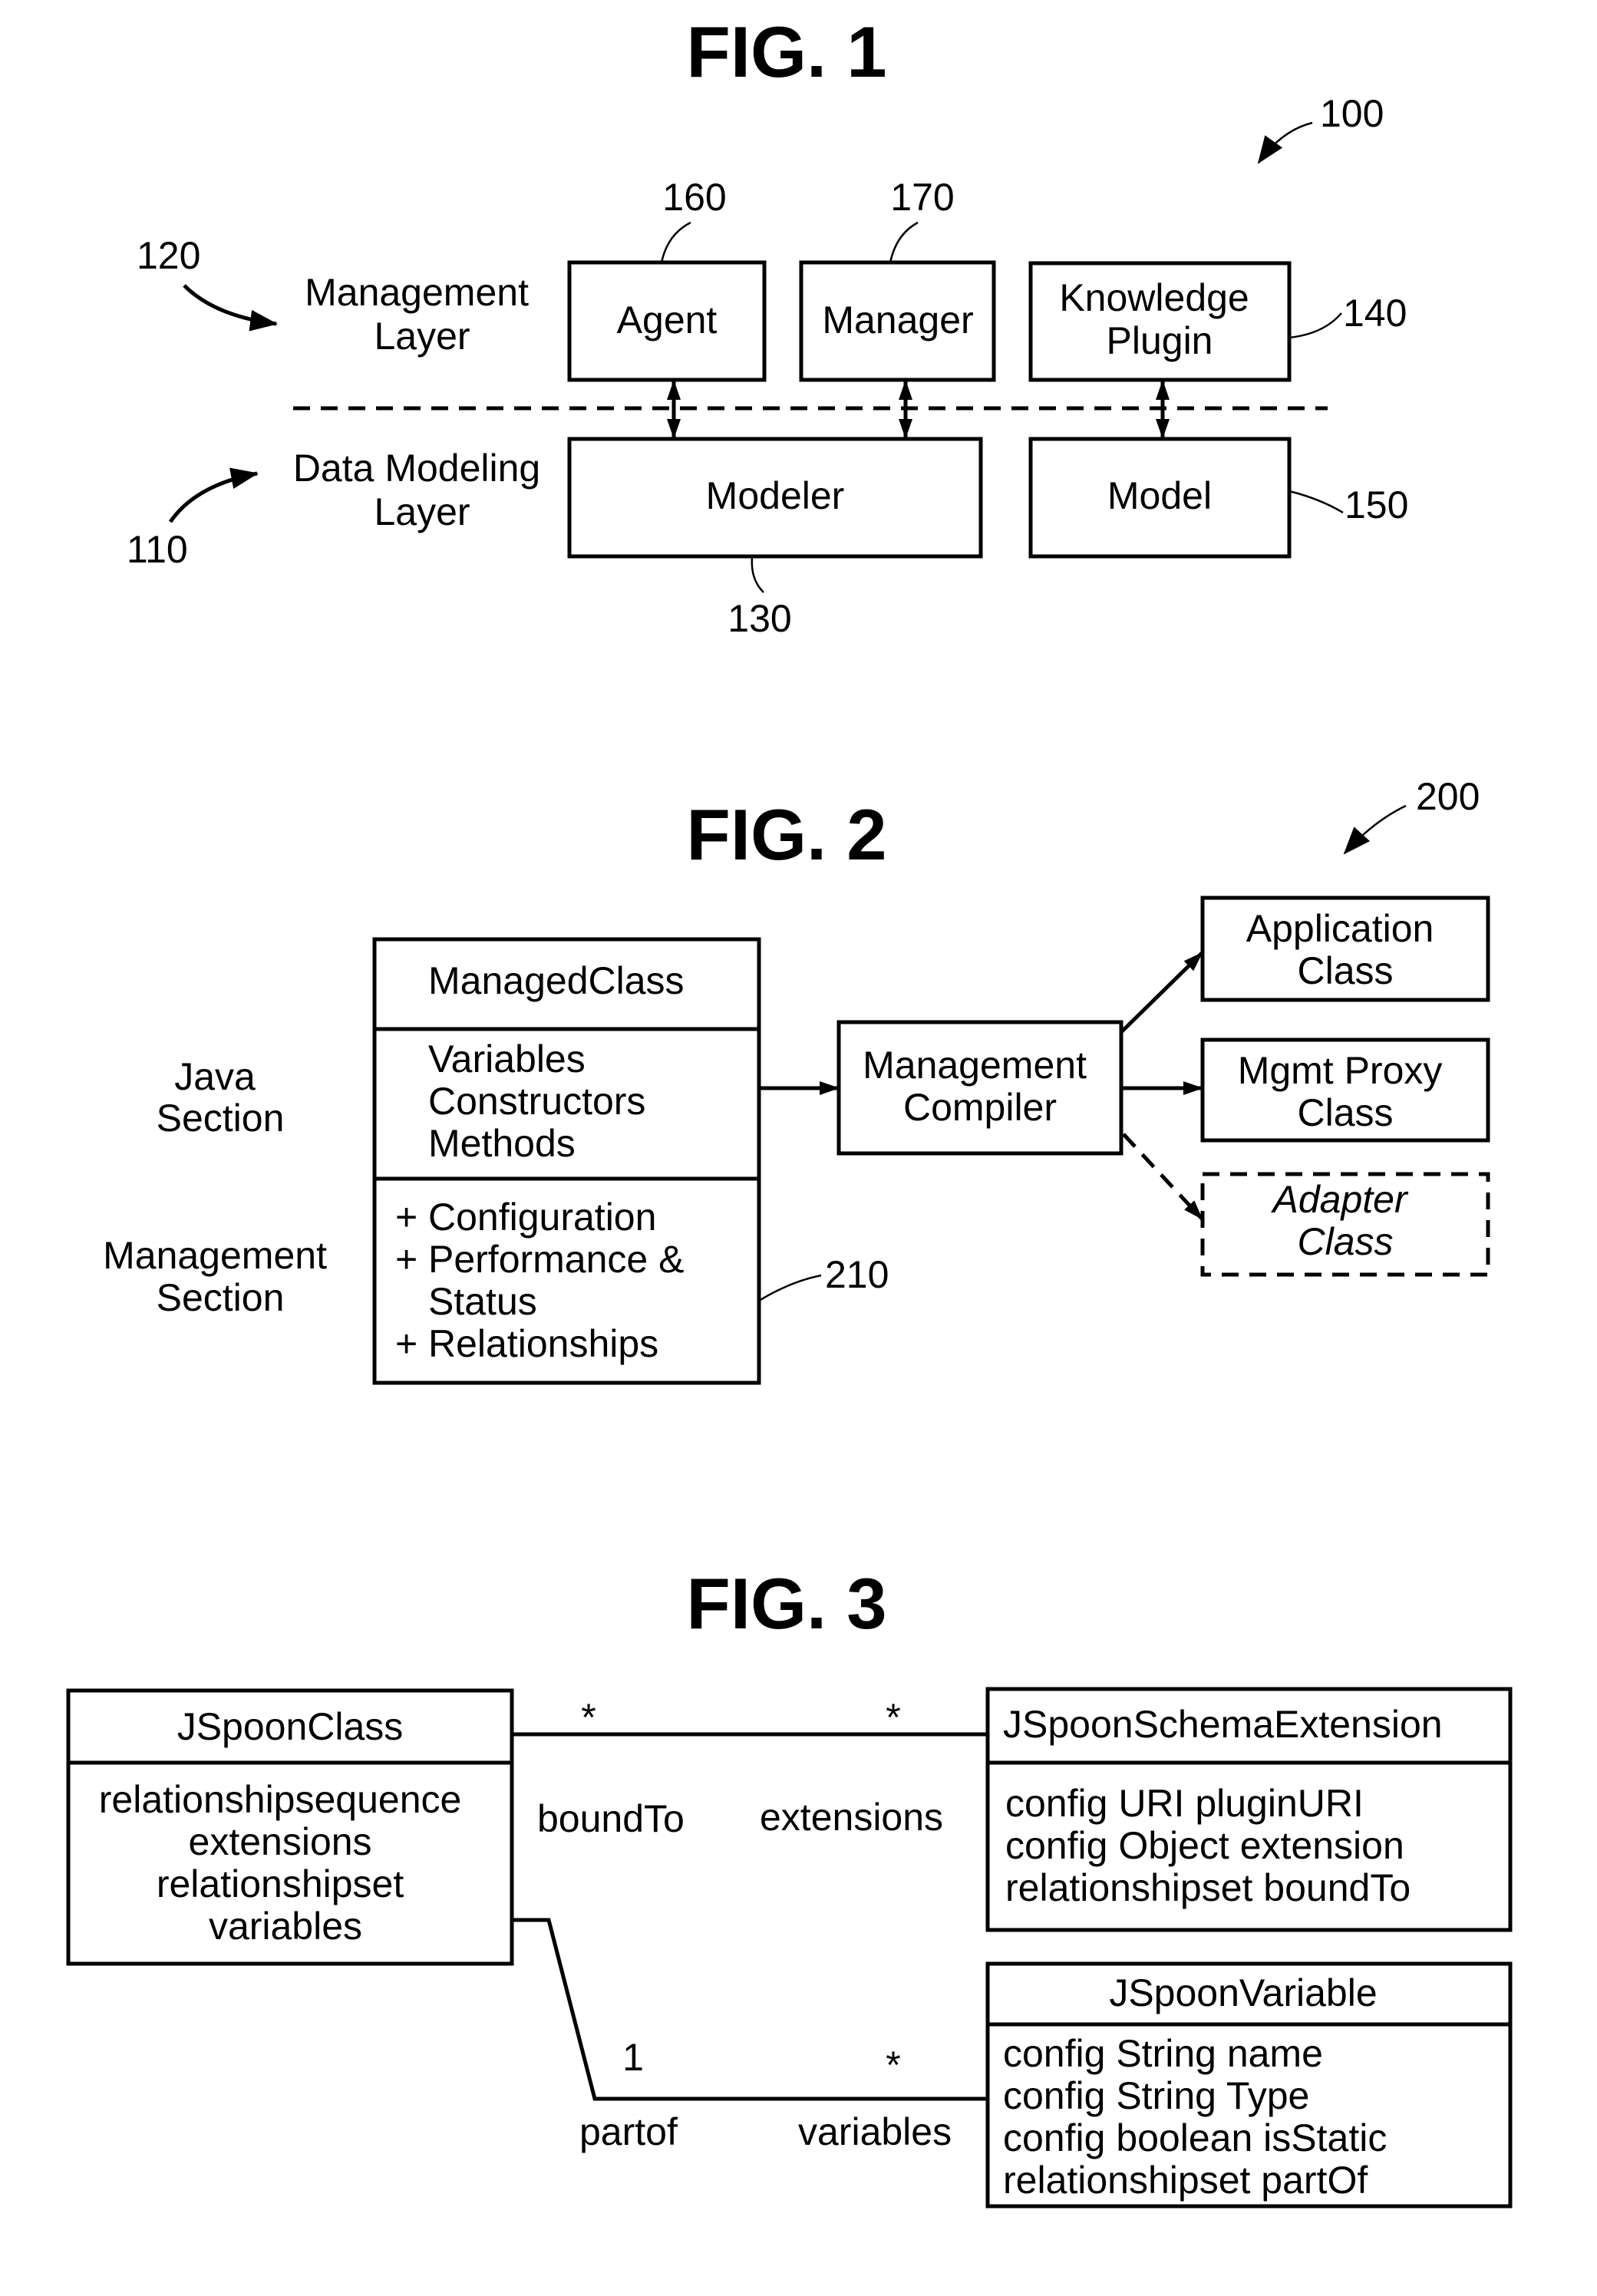 The image size is (1597, 2296). Describe the element at coordinates (922, 197) in the screenshot. I see `ref-170: 170` at that location.